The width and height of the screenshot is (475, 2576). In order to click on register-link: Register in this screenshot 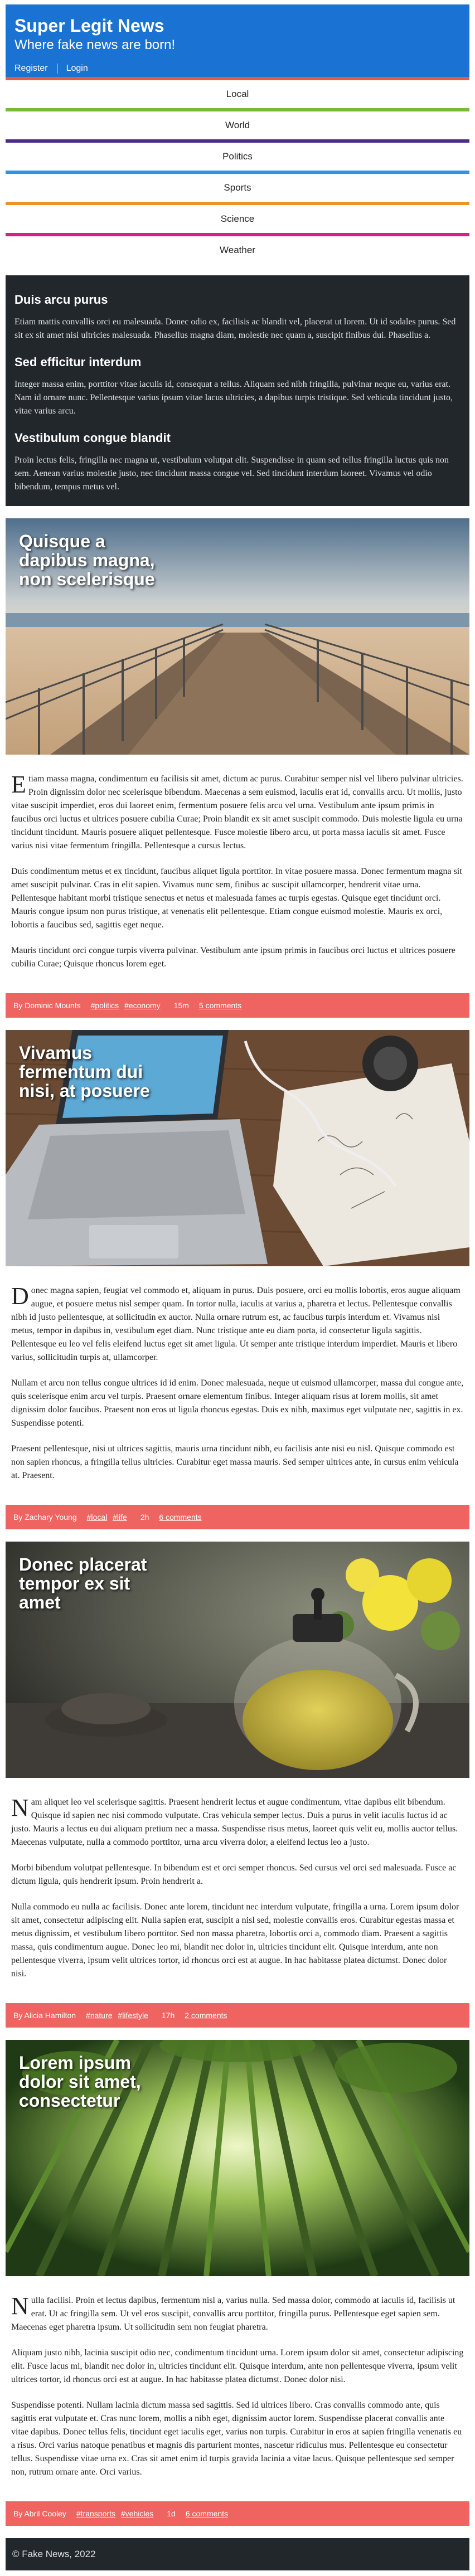, I will do `click(31, 69)`.